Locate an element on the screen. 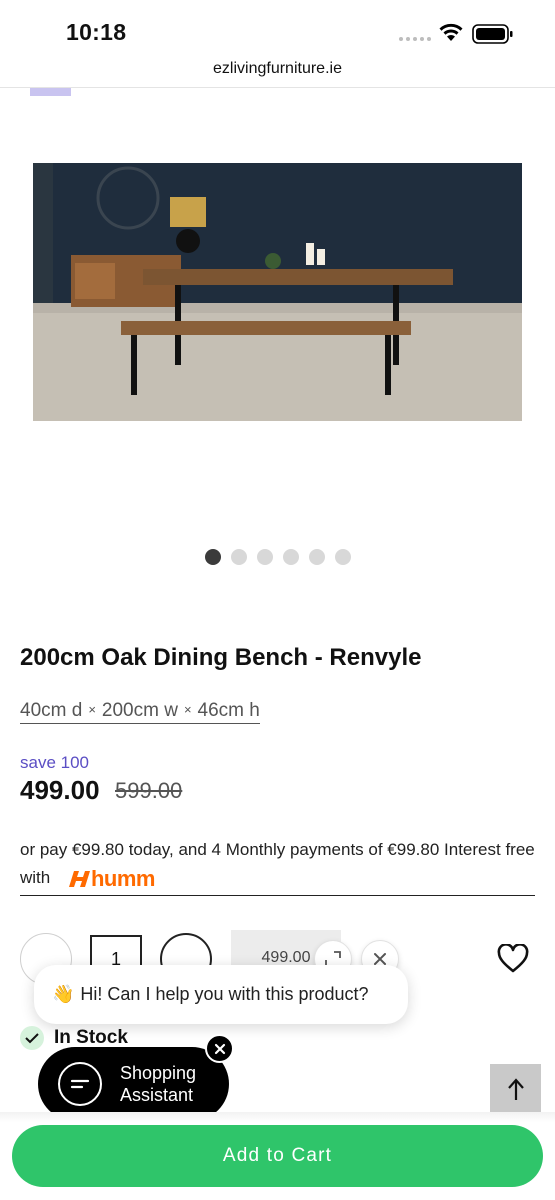 The image size is (555, 1200). url-text: ezlivingfurniture.ie is located at coordinates (277, 68).